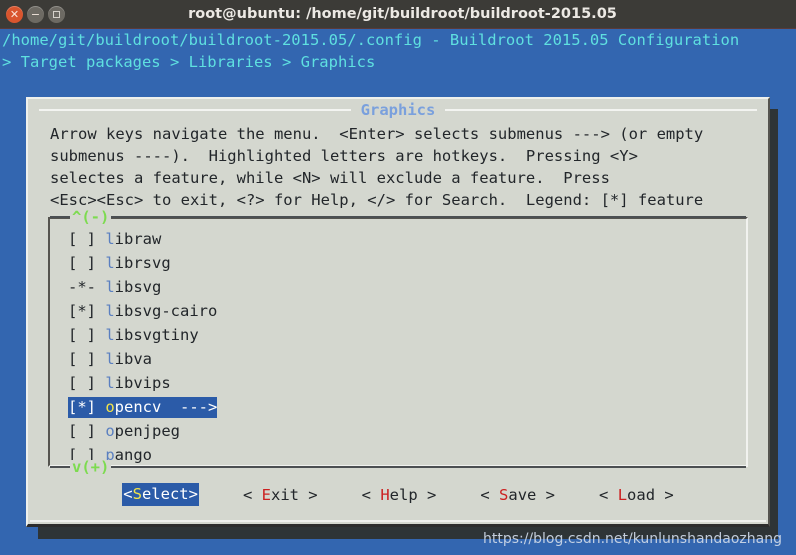 This screenshot has width=796, height=555. I want to click on select-button: <Select>, so click(160, 494).